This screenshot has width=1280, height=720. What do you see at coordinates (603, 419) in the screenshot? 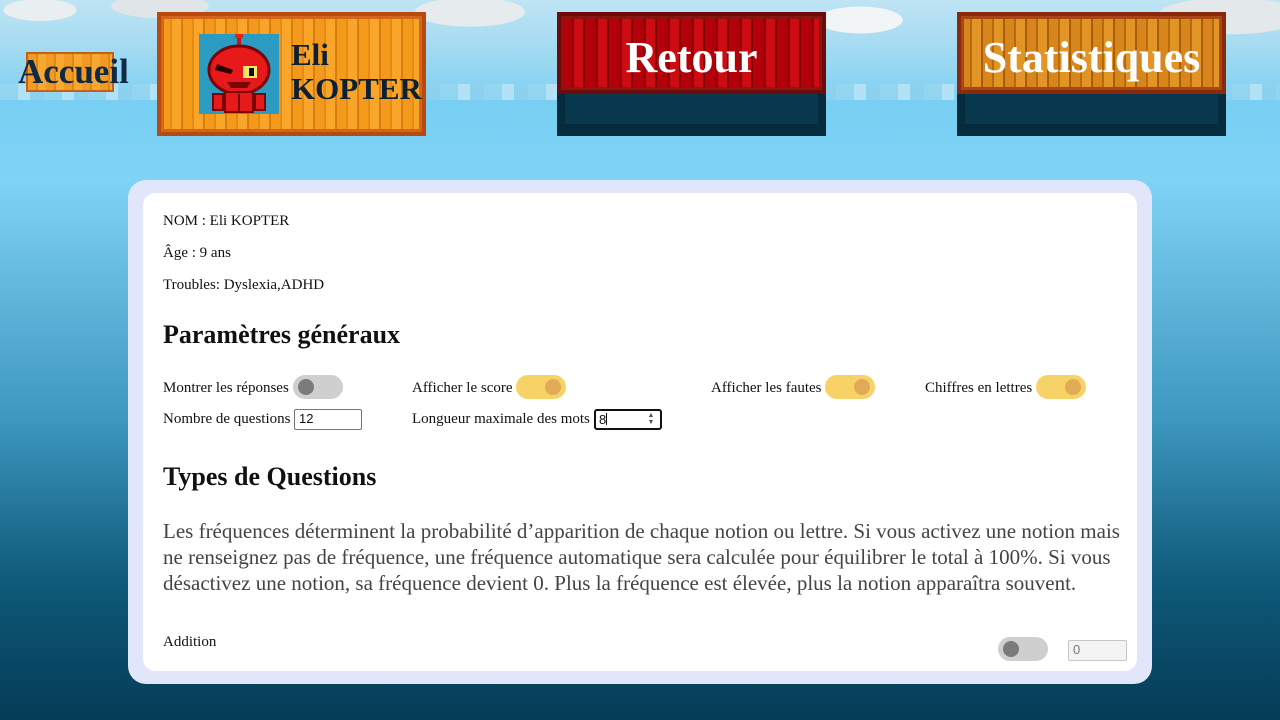
I see `max-word-length-value: 8` at bounding box center [603, 419].